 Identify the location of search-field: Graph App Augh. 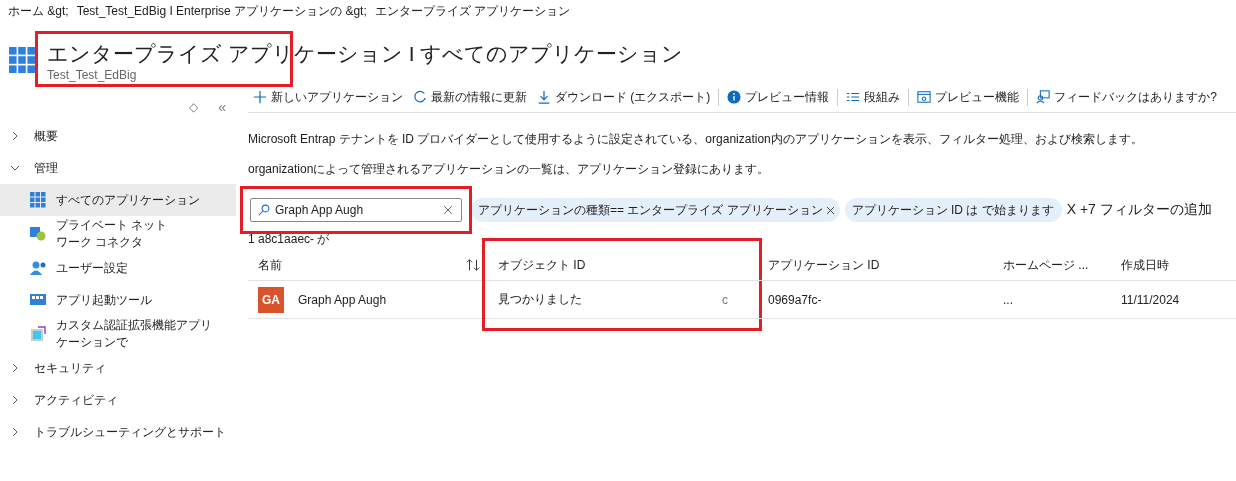
(356, 210).